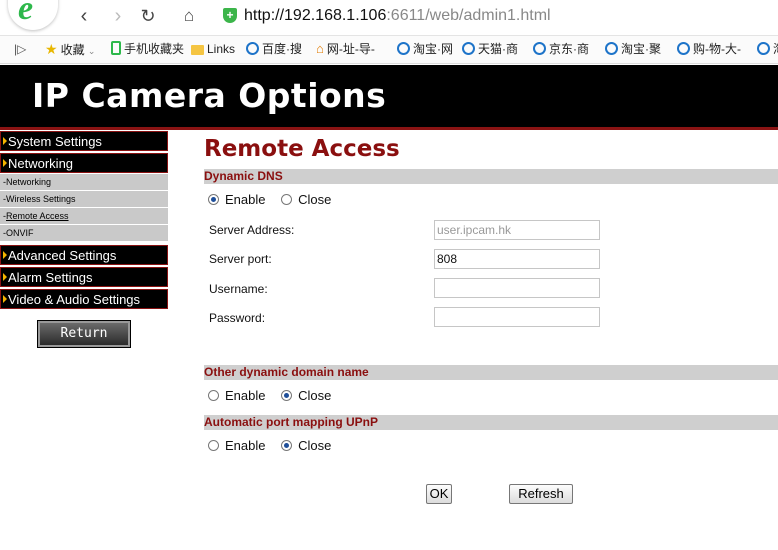 The image size is (778, 550). Describe the element at coordinates (189, 16) in the screenshot. I see `home-icon: ⌂` at that location.